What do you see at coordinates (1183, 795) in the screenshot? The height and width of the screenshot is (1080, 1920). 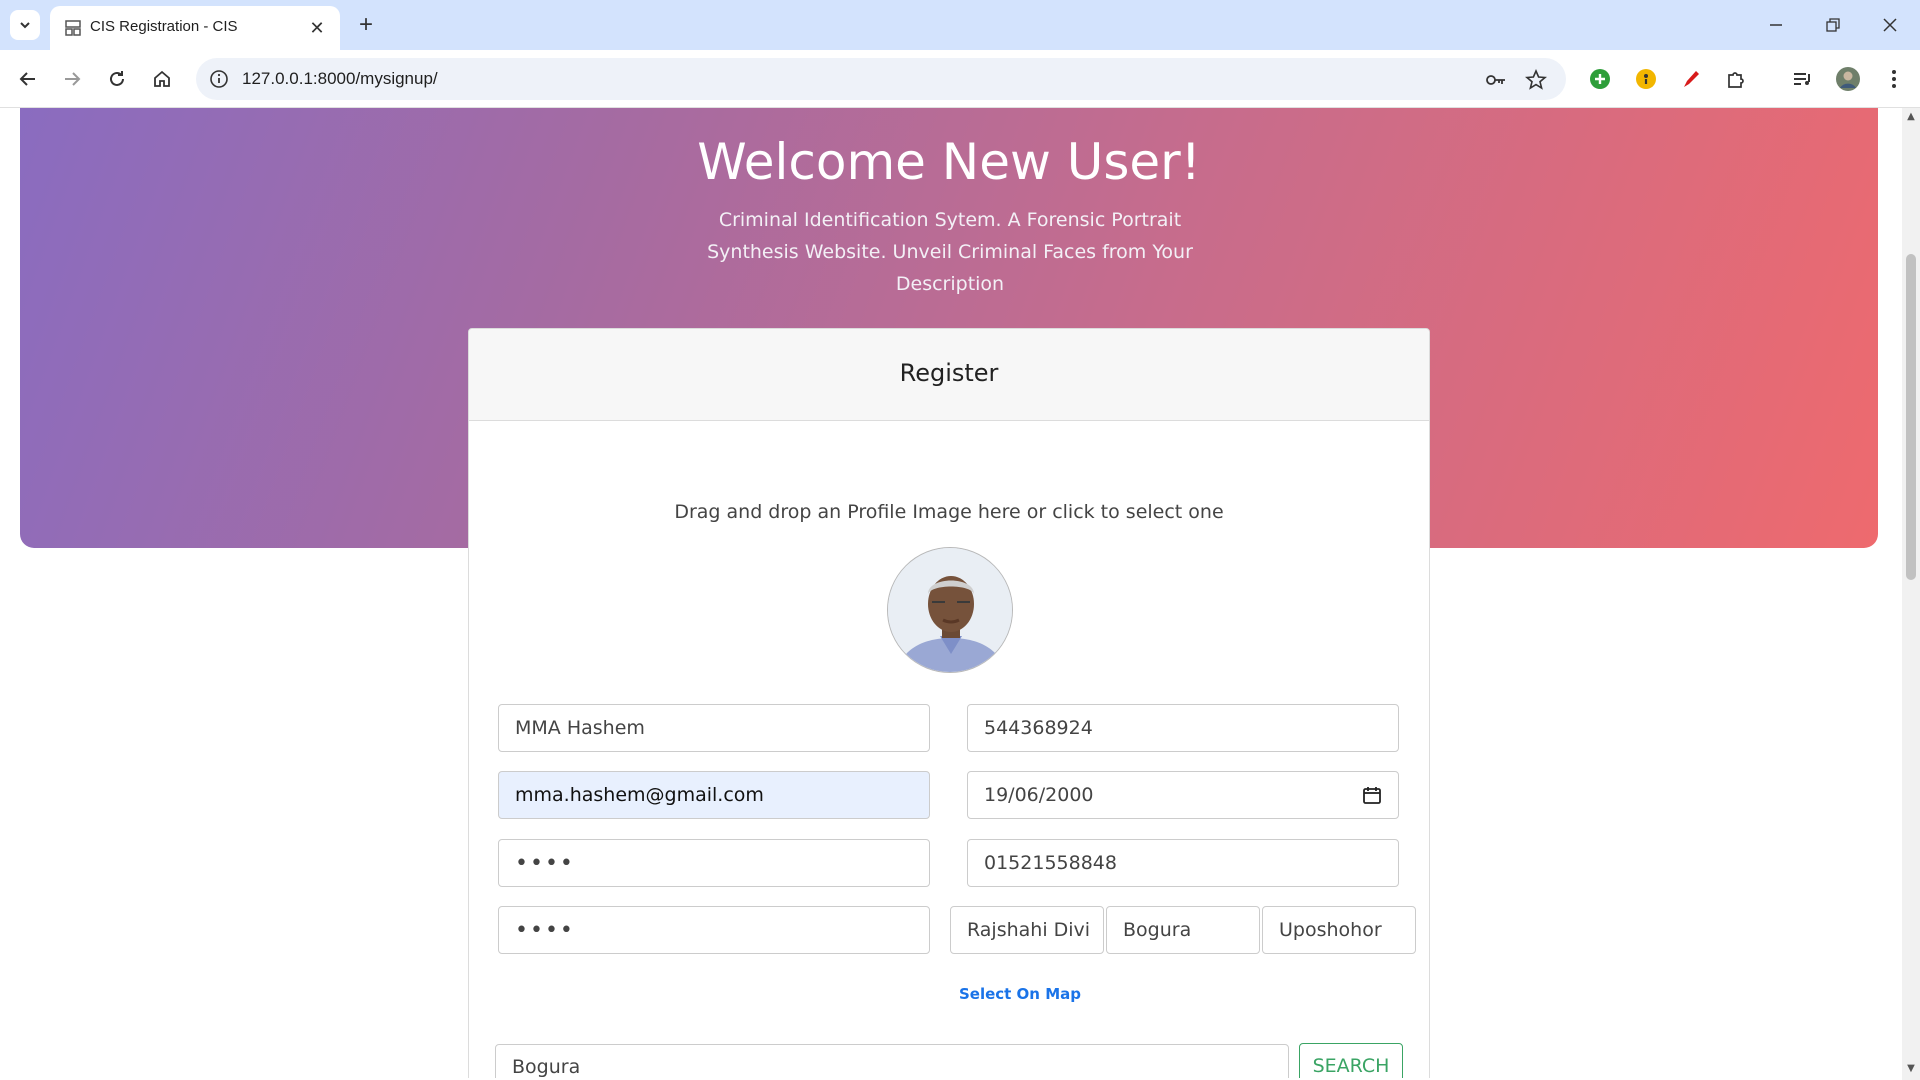 I see `date-of-birth-input: 19/06/2000` at bounding box center [1183, 795].